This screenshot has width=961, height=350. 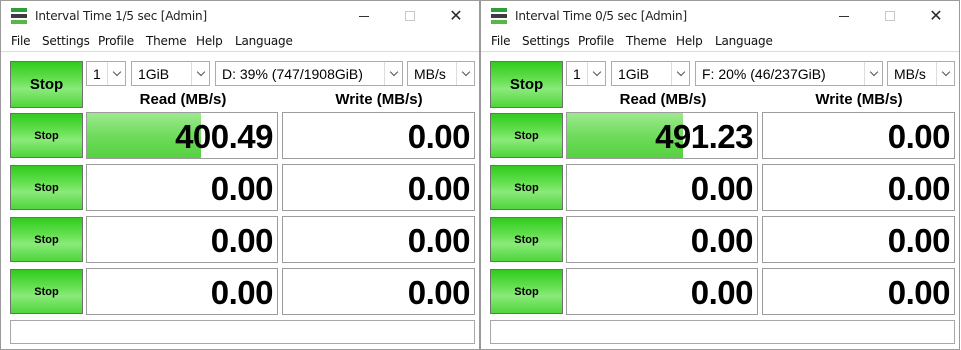 What do you see at coordinates (154, 74) in the screenshot?
I see `test-size-value: 1GiB` at bounding box center [154, 74].